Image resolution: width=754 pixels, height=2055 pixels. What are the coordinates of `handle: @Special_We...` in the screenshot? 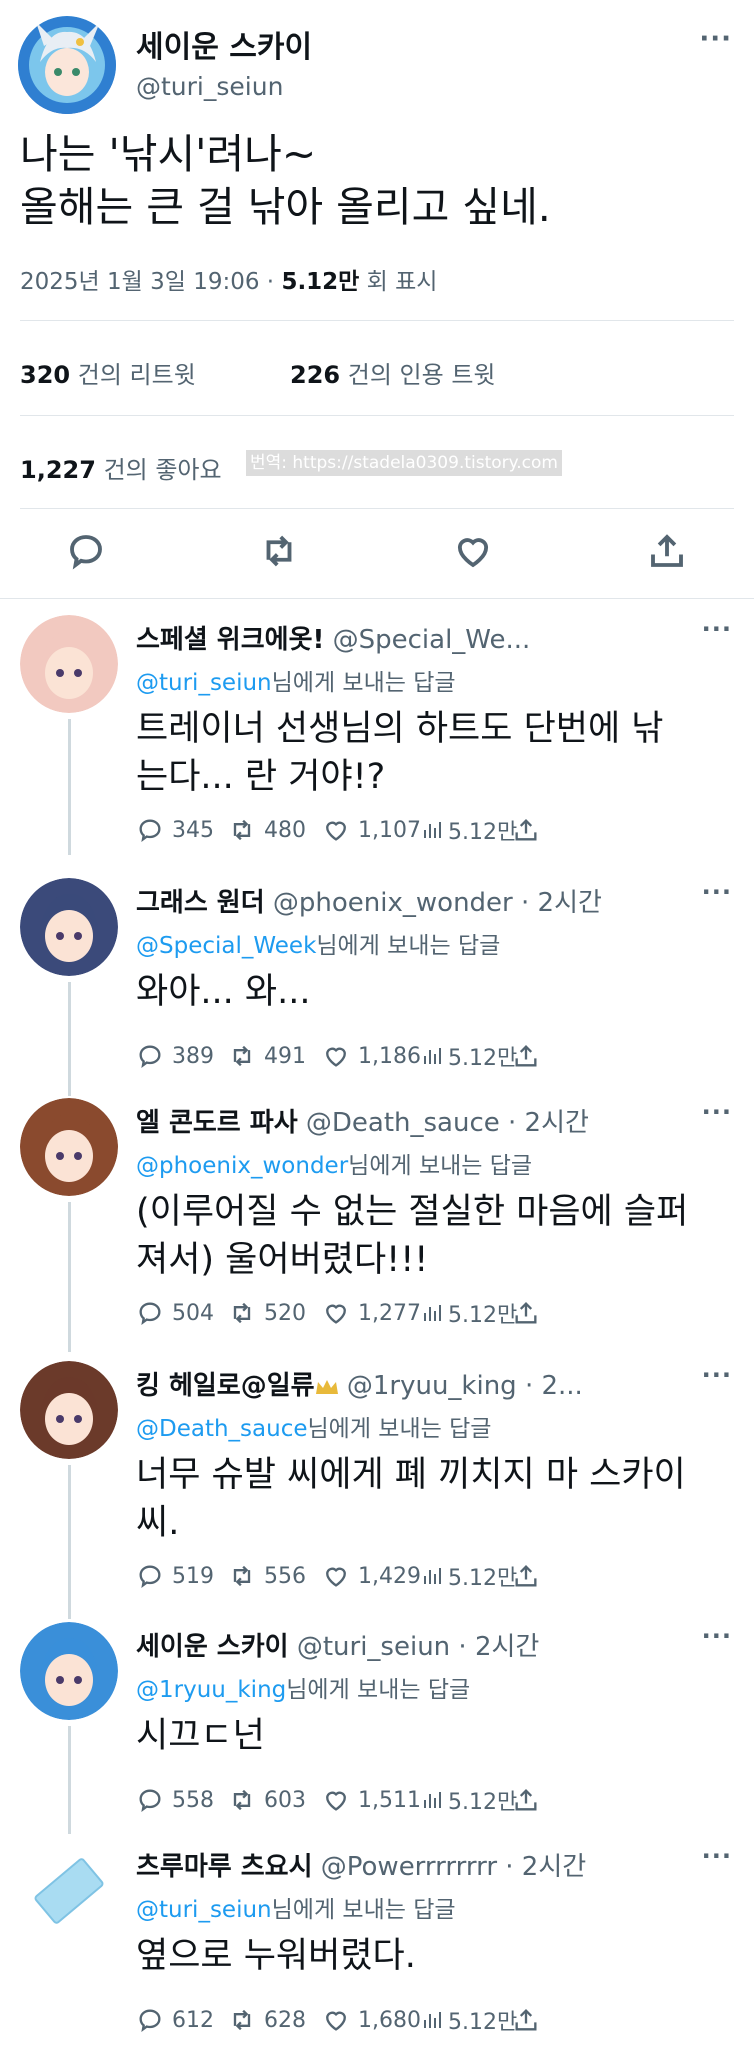 It's located at (432, 640).